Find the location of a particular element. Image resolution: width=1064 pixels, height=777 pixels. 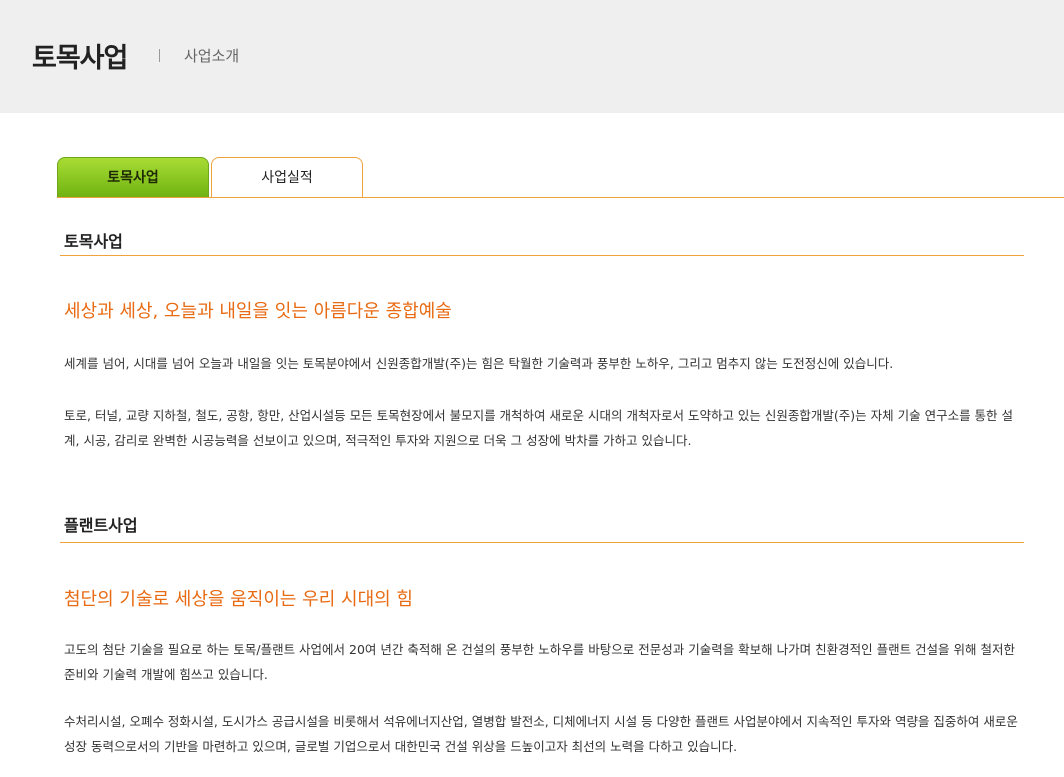

page-subtitle: 사업소개 is located at coordinates (212, 56).